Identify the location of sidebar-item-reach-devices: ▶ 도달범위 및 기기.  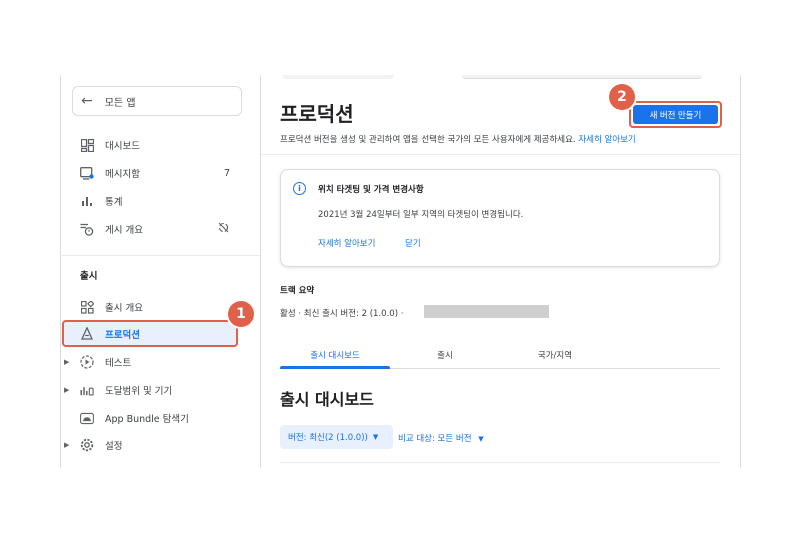
(160, 390).